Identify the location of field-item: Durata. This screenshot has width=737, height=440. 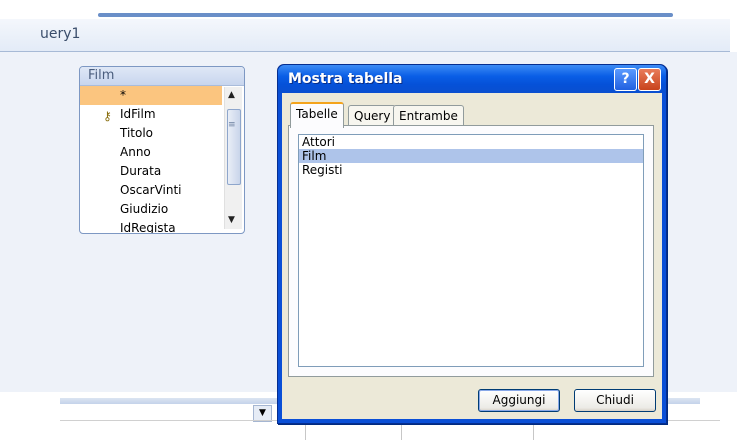
(151, 171).